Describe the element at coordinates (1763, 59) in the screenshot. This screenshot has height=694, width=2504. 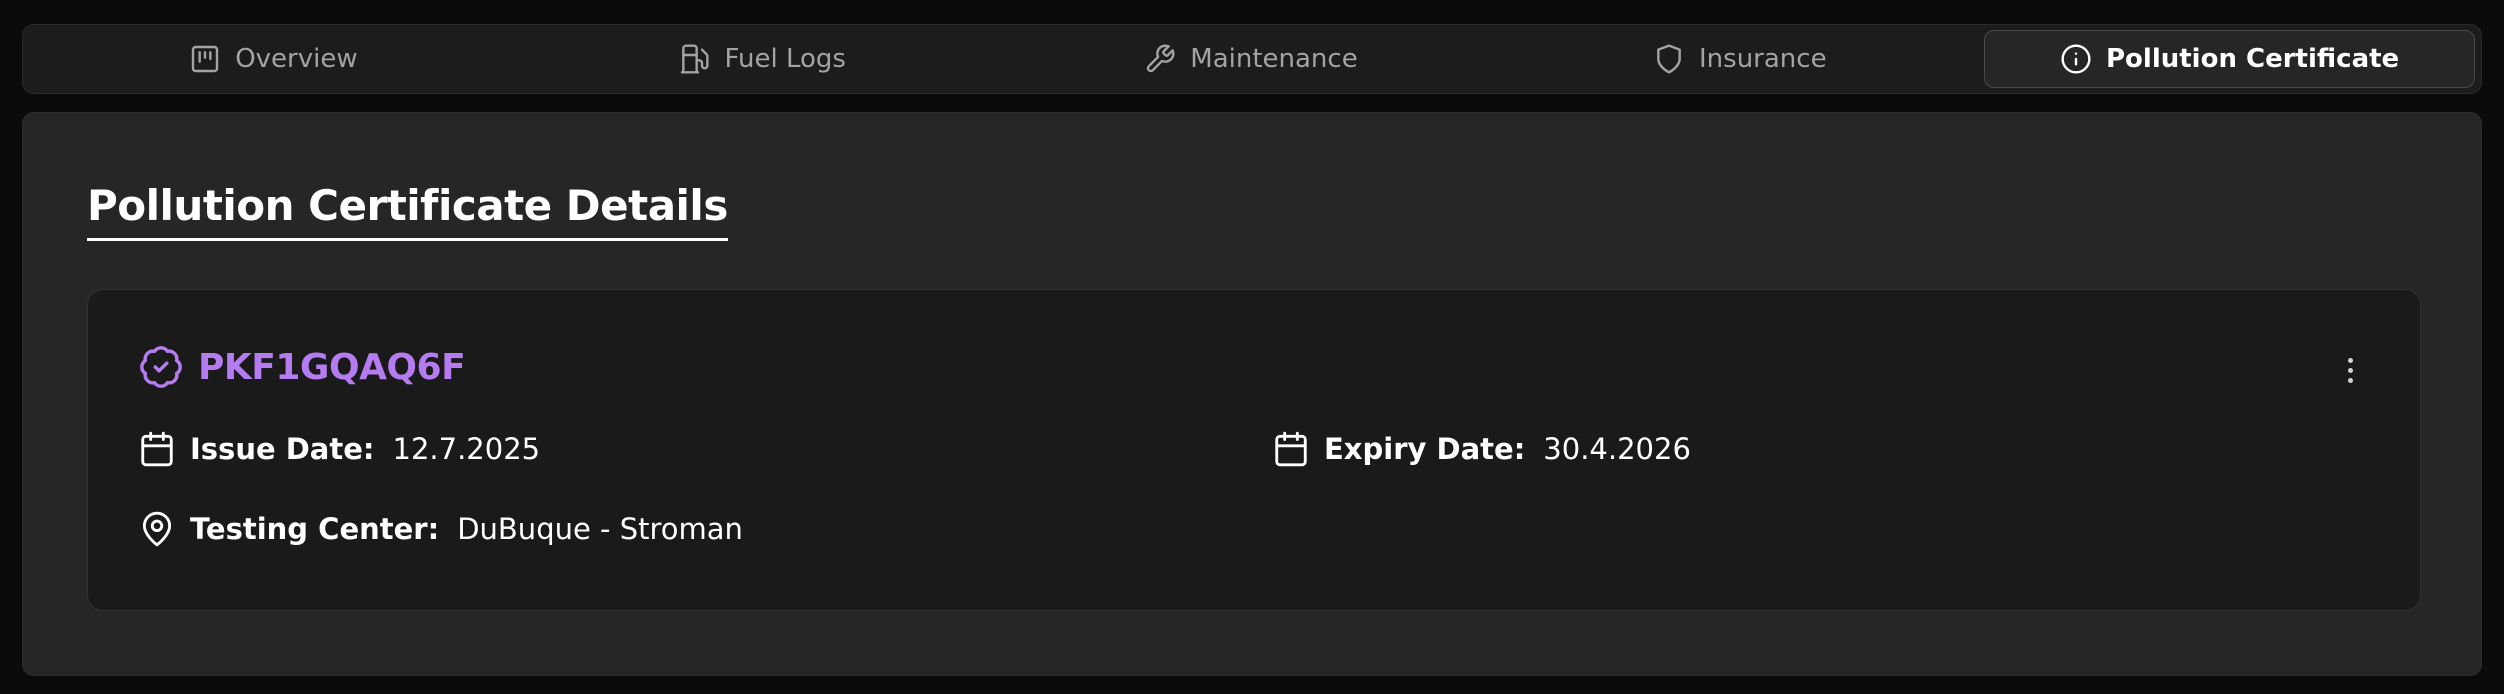
I see `tab-label: Insurance` at that location.